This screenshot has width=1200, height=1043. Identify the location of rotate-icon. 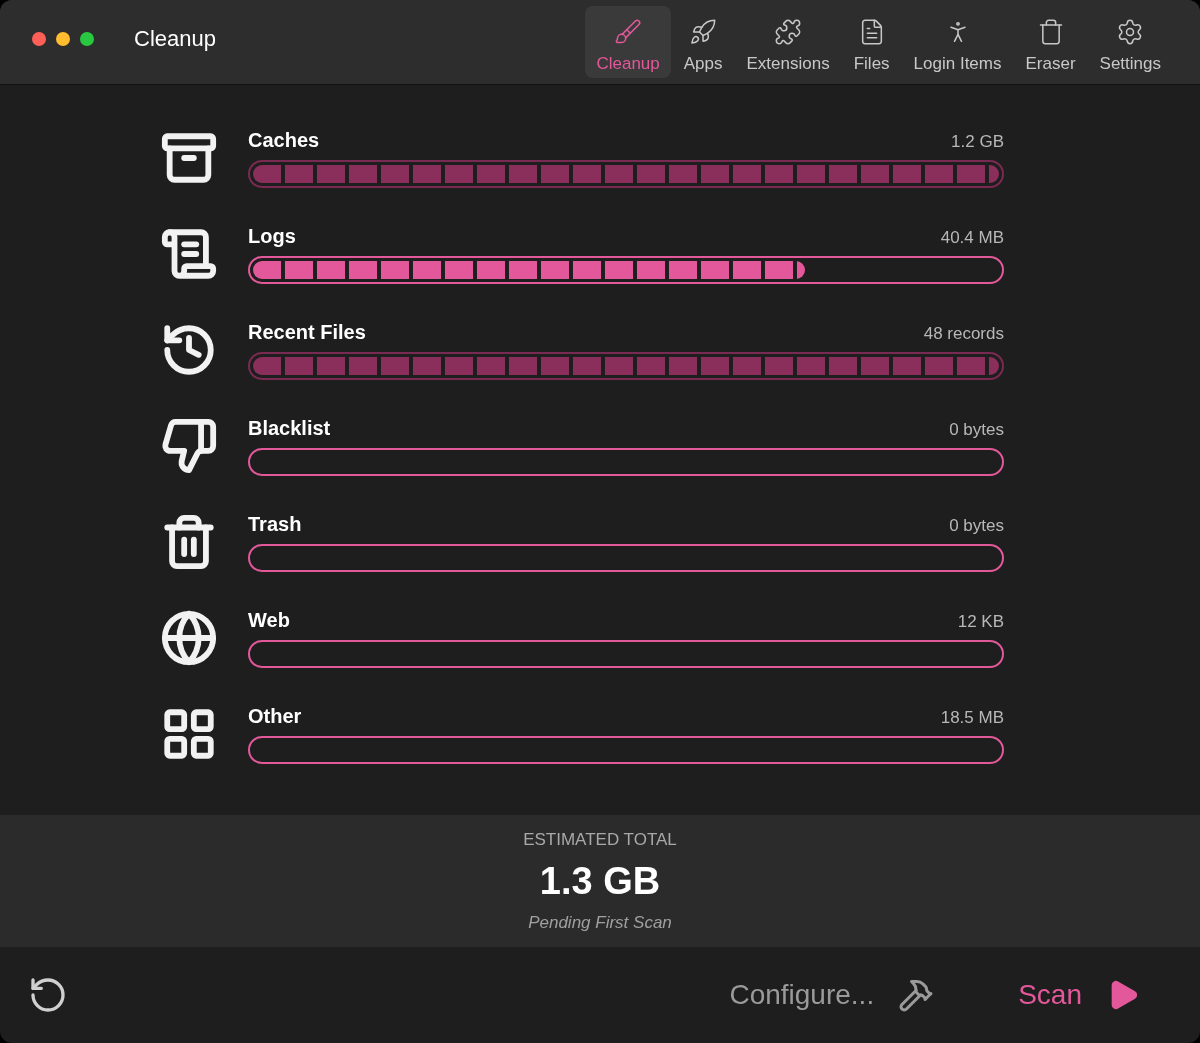
(48, 995).